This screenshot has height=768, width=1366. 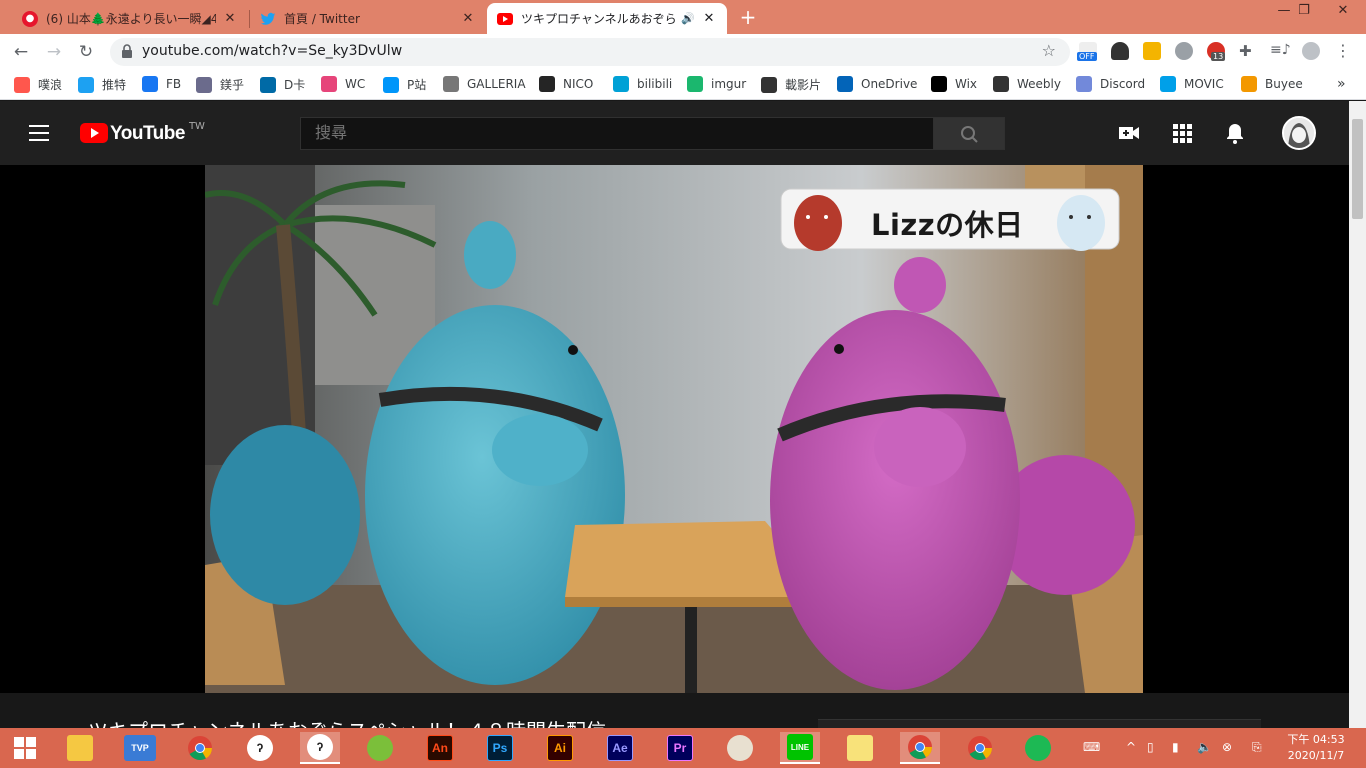 What do you see at coordinates (220, 84) in the screenshot?
I see `bookmark-item: 鎂乎` at bounding box center [220, 84].